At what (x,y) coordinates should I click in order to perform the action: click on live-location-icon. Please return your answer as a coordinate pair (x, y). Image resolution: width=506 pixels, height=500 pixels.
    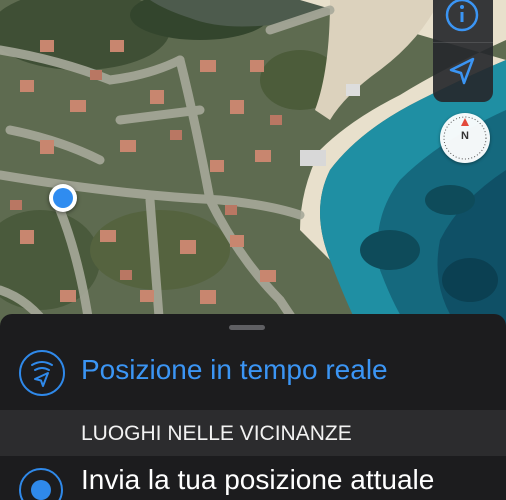
    Looking at the image, I should click on (42, 373).